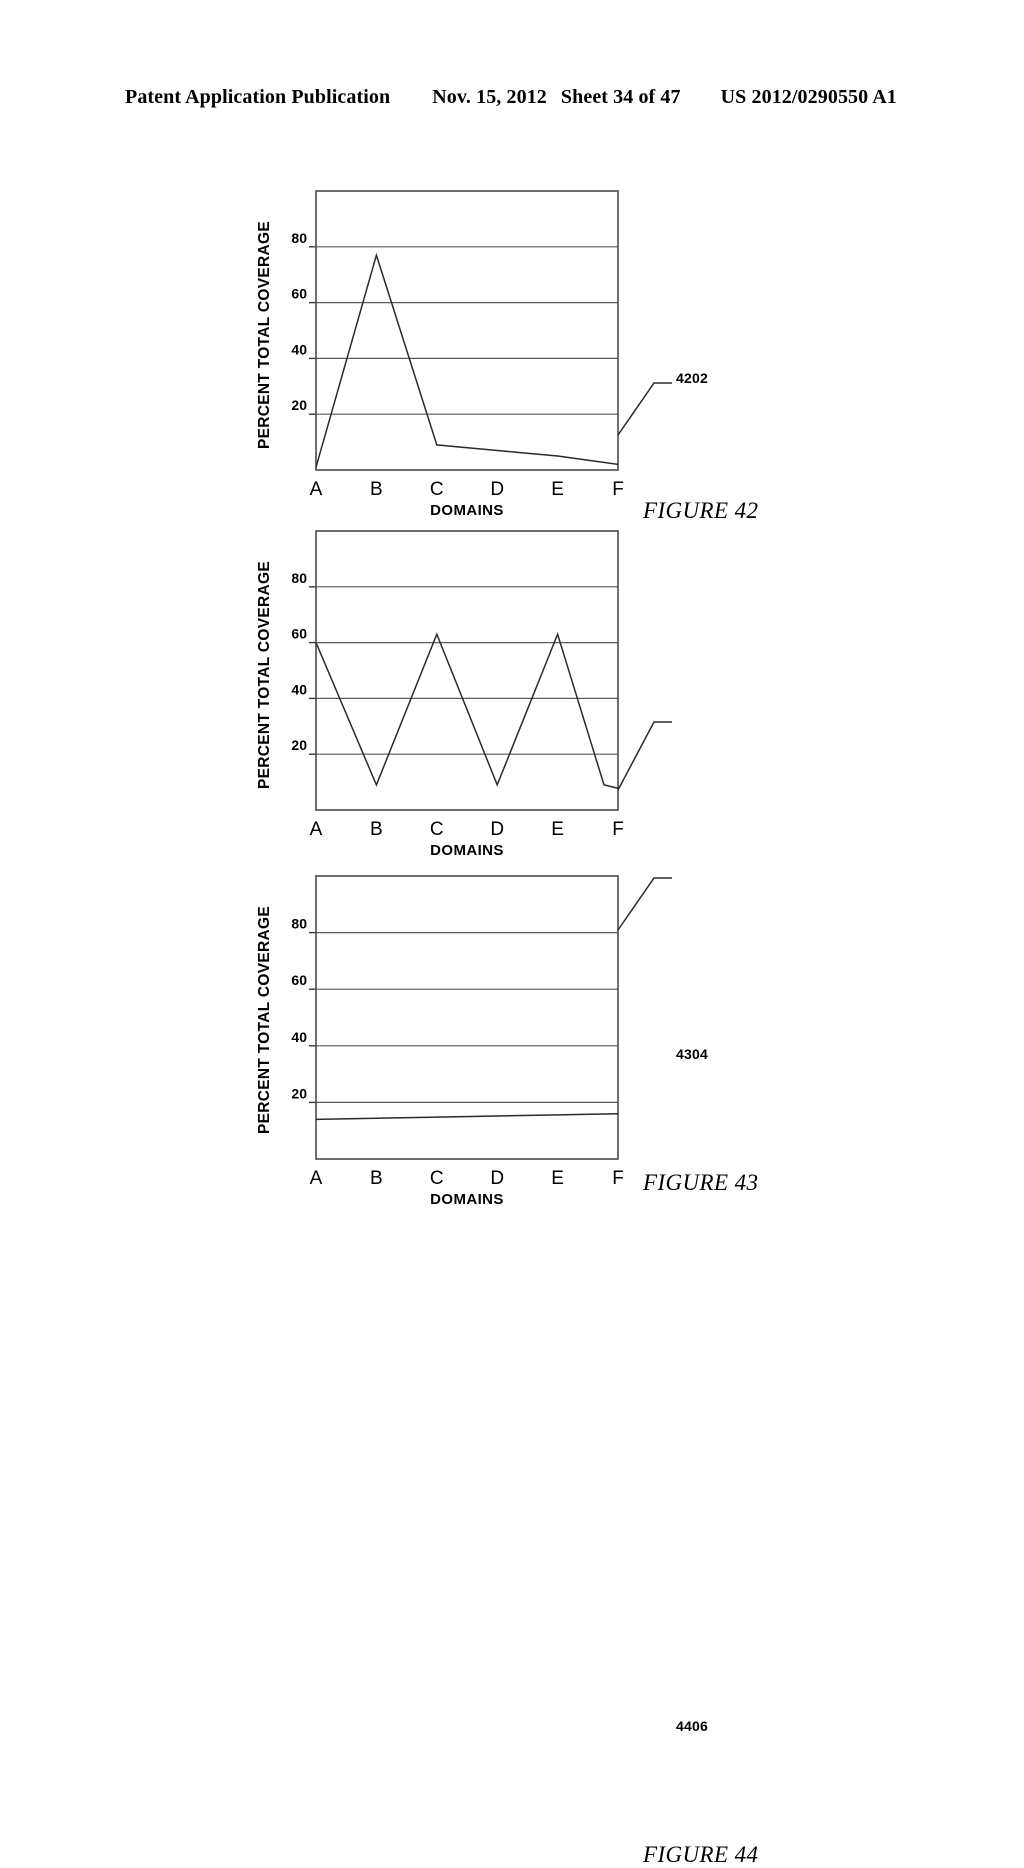 This screenshot has width=1024, height=1868. What do you see at coordinates (258, 97) in the screenshot?
I see `header-publication-label: Patent Application Publication` at bounding box center [258, 97].